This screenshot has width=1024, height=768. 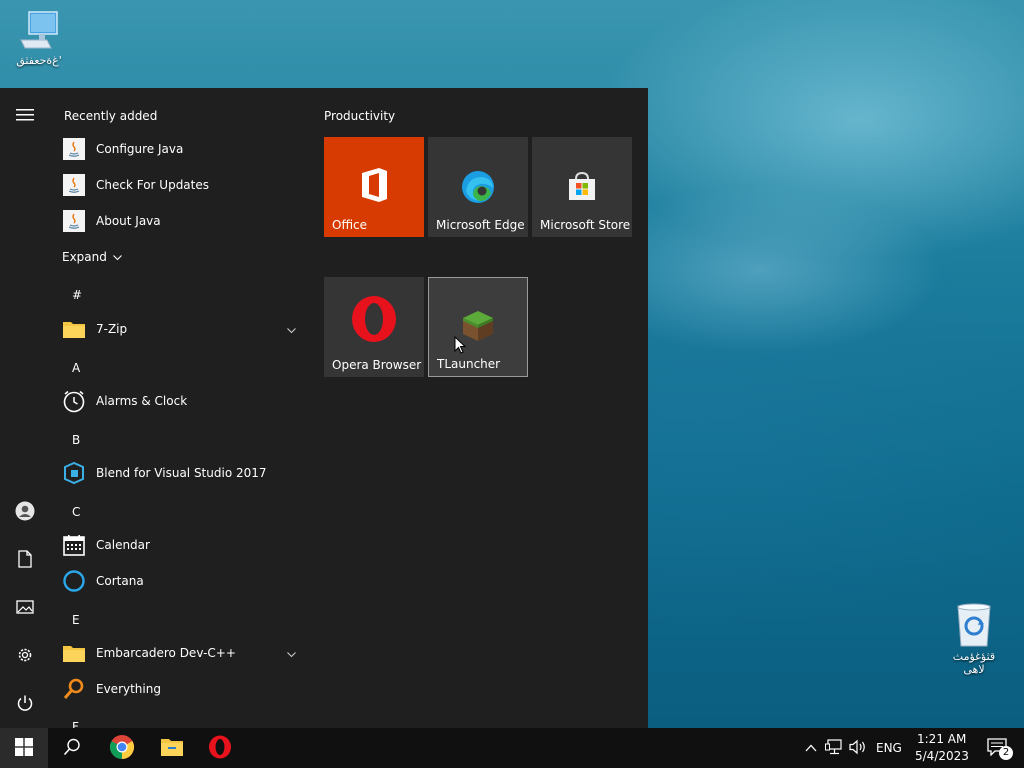 I want to click on network-icon, so click(x=834, y=748).